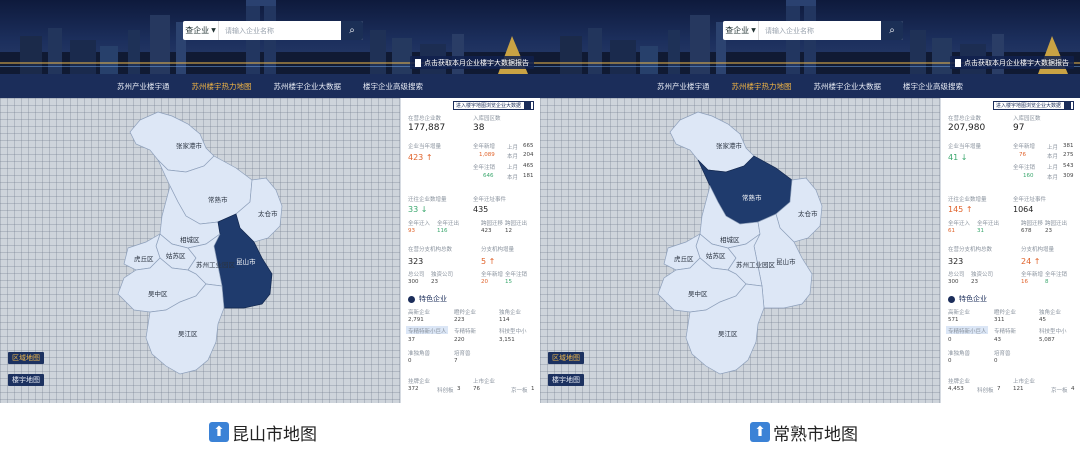  Describe the element at coordinates (508, 282) in the screenshot. I see `value-sub-d: 15` at that location.